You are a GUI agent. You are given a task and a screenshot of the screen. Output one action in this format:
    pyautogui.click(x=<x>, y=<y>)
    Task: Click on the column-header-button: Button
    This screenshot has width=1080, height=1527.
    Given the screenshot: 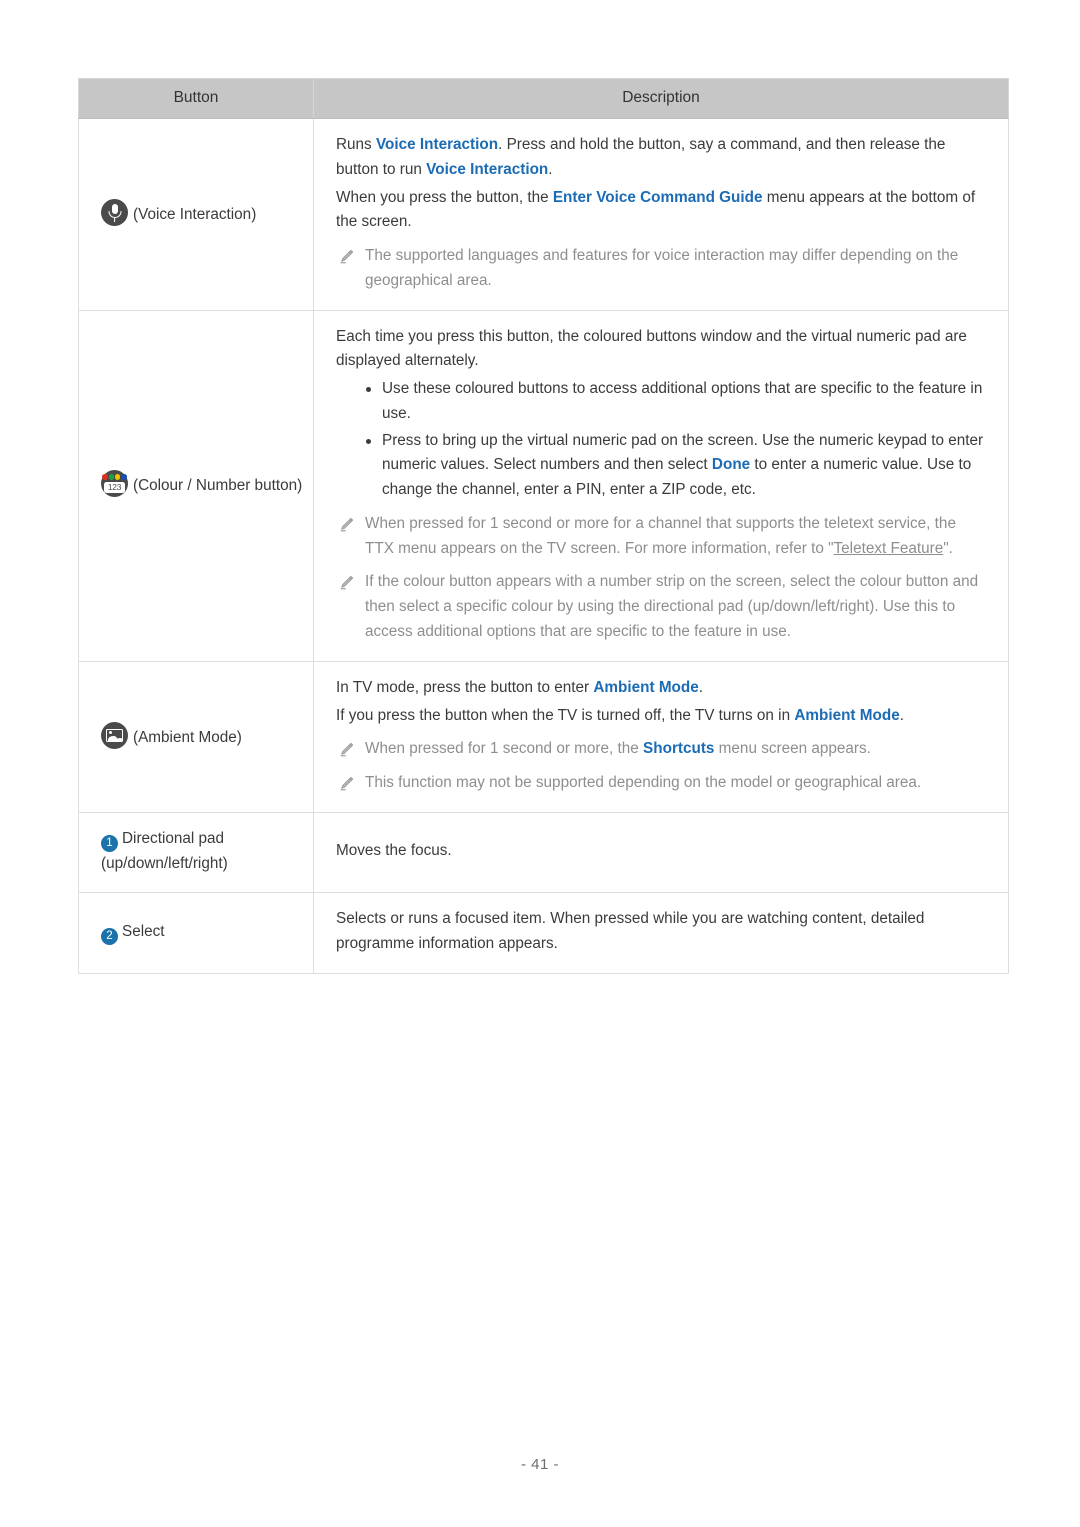 What is the action you would take?
    pyautogui.click(x=196, y=98)
    